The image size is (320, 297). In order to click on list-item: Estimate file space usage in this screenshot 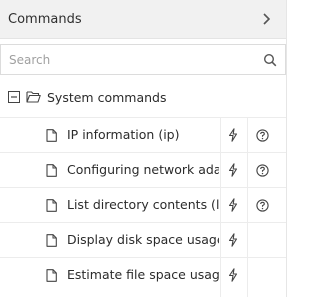, I will do `click(143, 274)`.